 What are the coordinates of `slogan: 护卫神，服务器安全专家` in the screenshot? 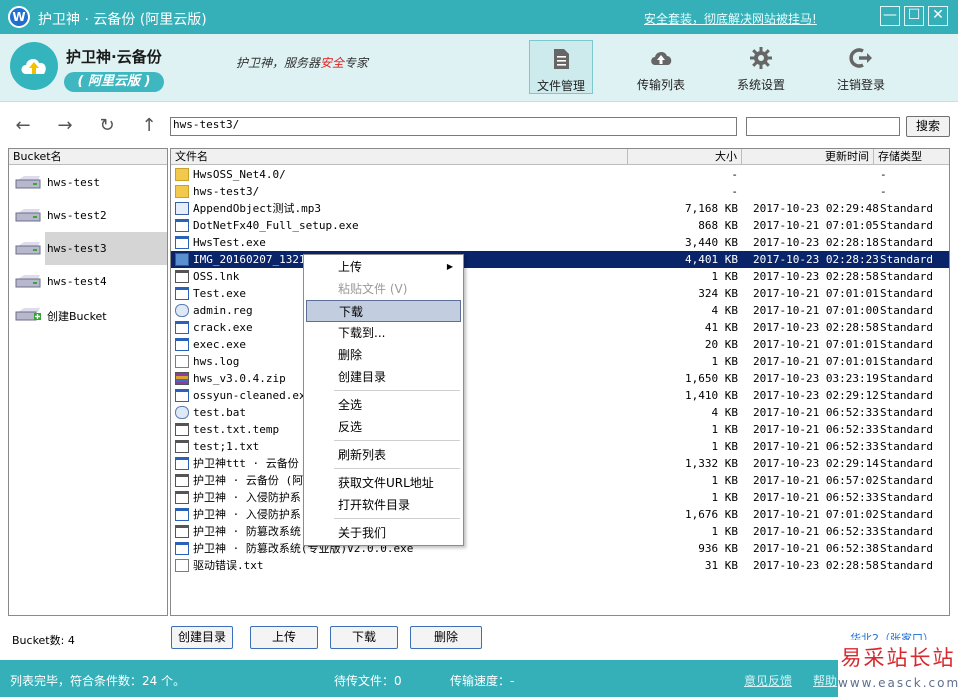 It's located at (302, 62).